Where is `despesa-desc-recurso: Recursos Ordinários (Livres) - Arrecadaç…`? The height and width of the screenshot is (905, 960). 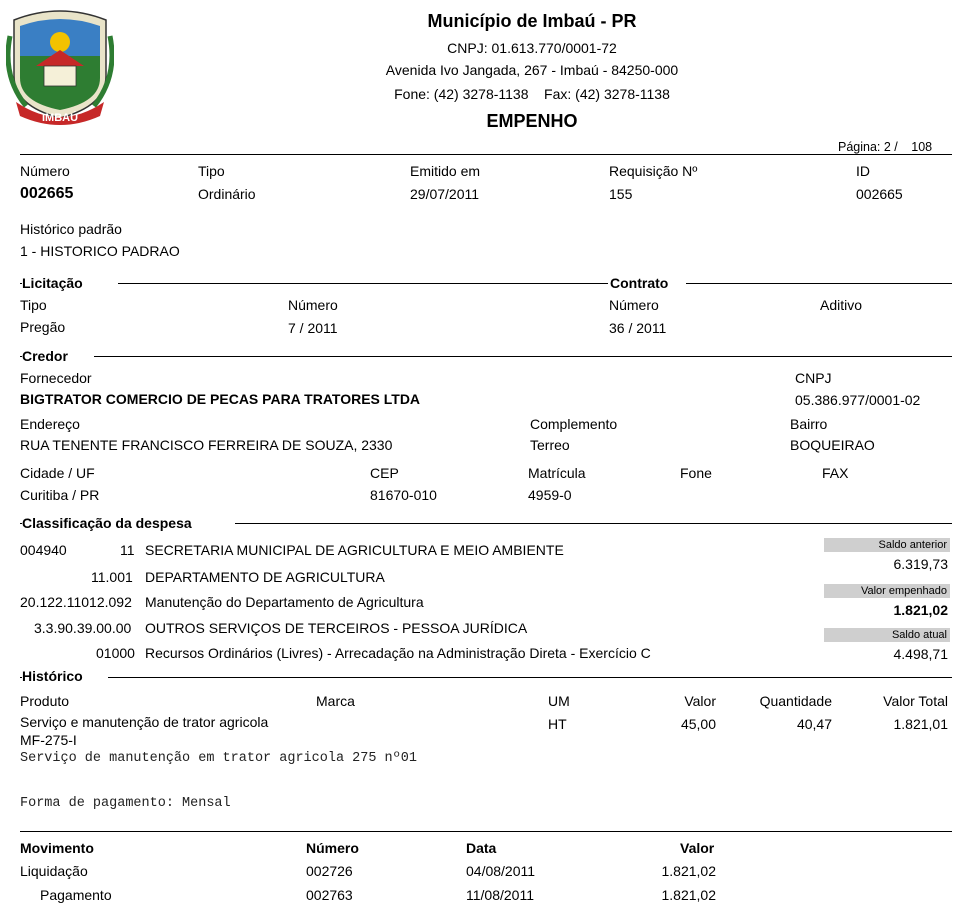
despesa-desc-recurso: Recursos Ordinários (Livres) - Arrecadaç… is located at coordinates (398, 653).